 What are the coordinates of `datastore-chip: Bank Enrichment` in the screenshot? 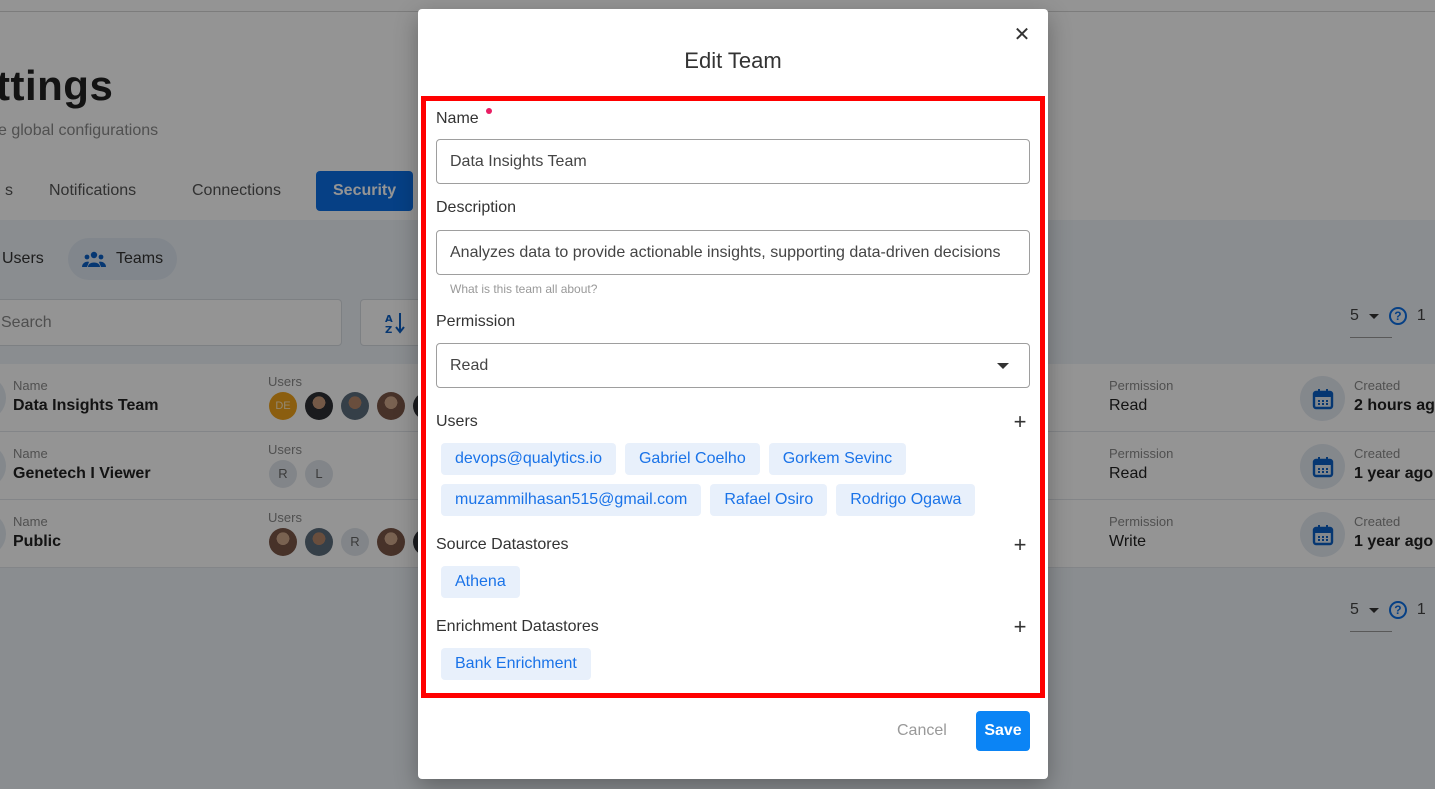 It's located at (516, 664).